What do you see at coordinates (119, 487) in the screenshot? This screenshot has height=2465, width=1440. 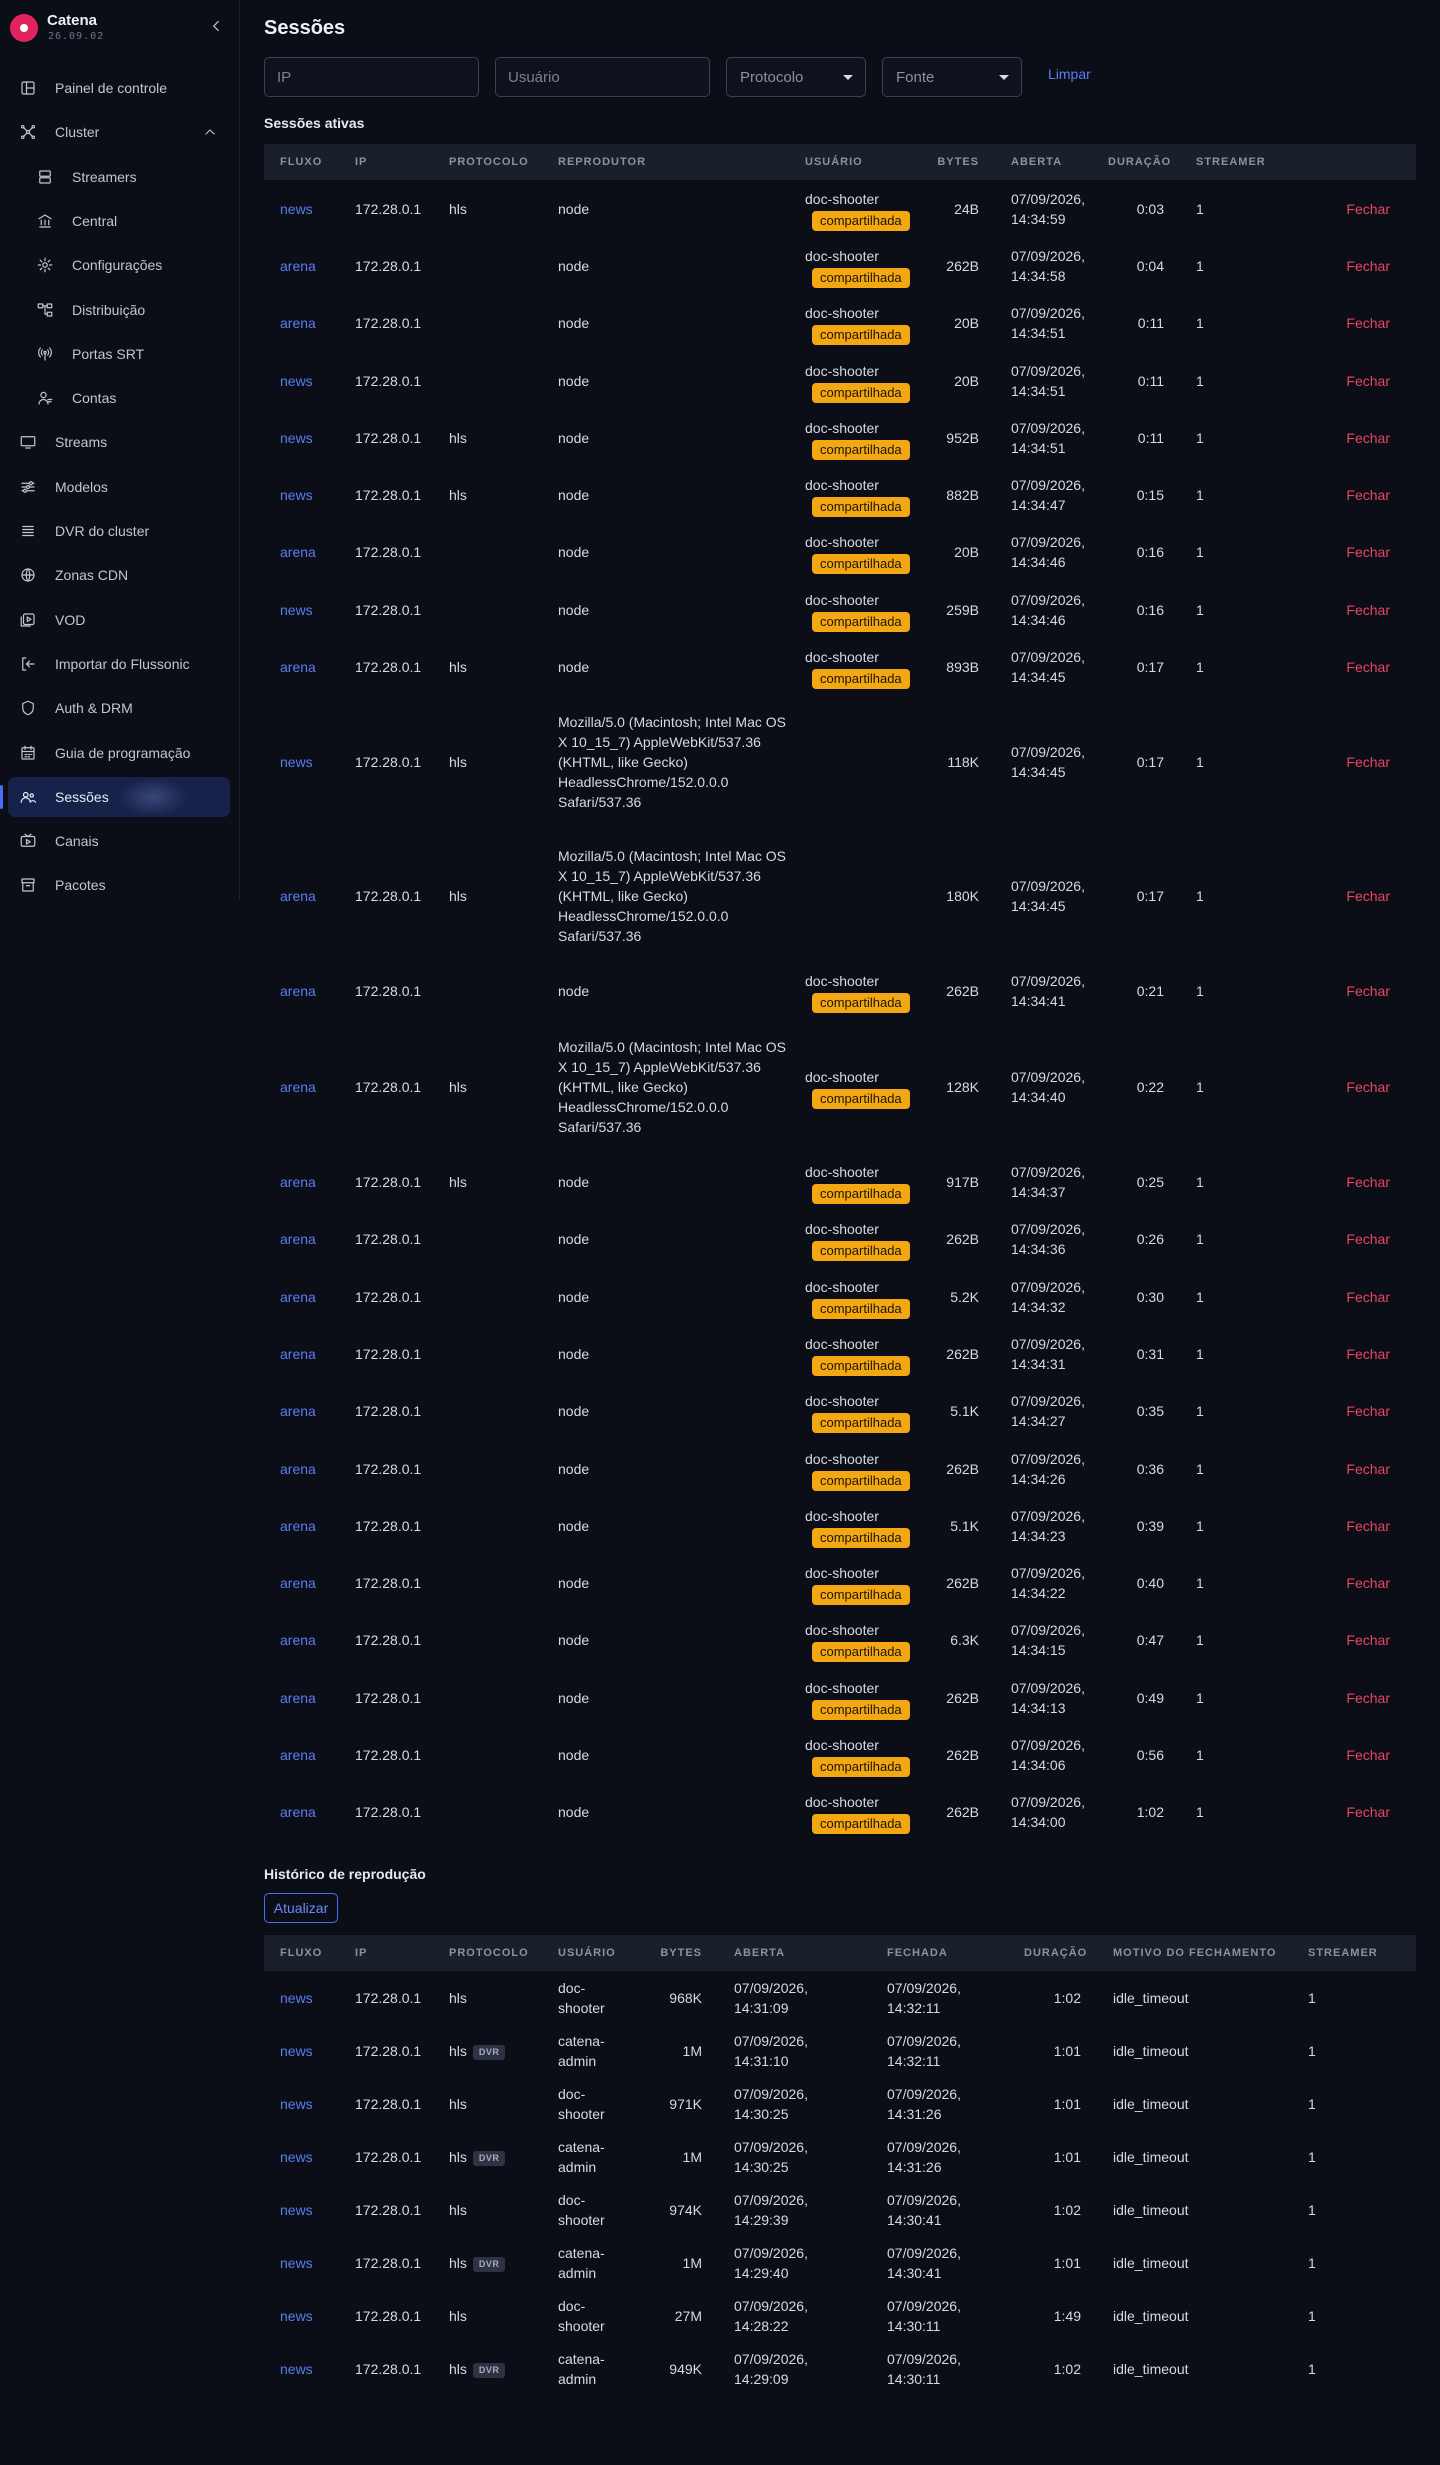 I see `sidebar-item-modelos: Modelos` at bounding box center [119, 487].